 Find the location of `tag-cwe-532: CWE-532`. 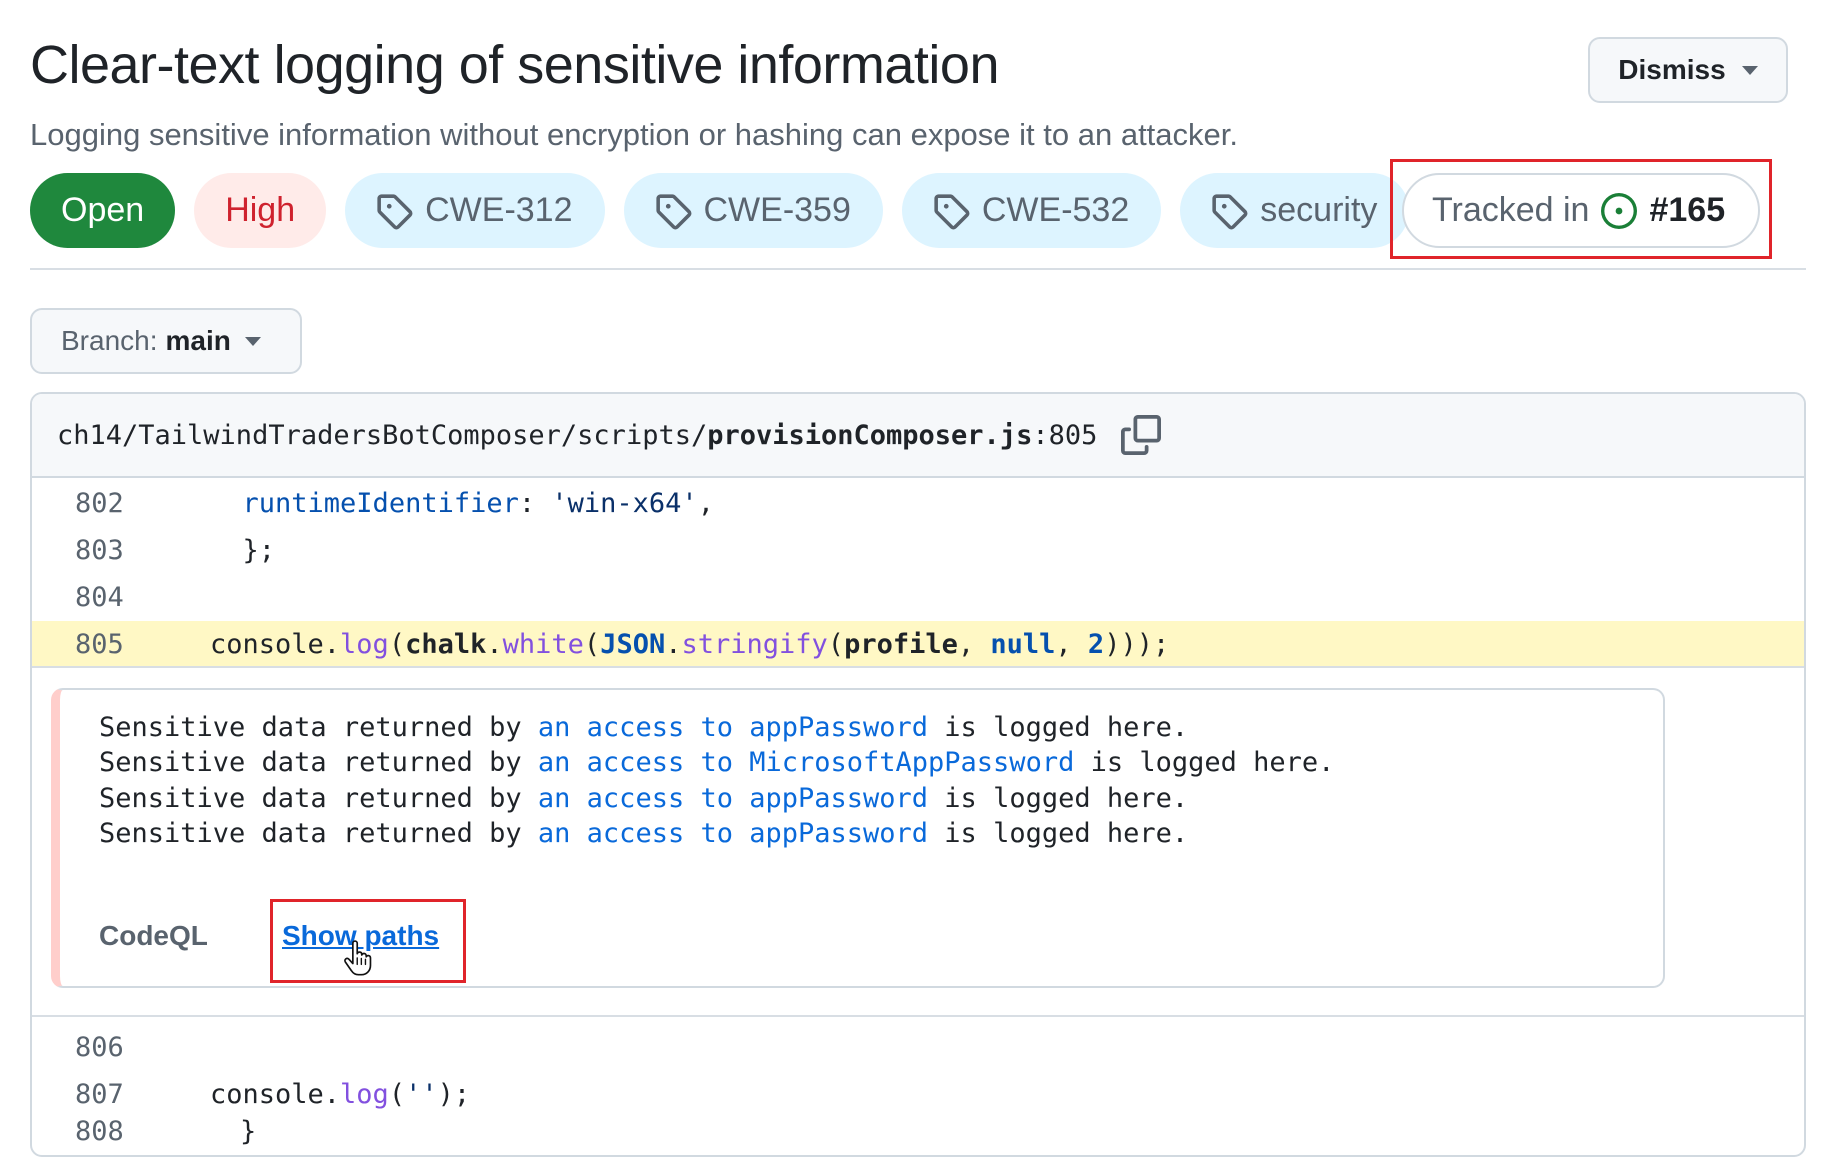

tag-cwe-532: CWE-532 is located at coordinates (1031, 210).